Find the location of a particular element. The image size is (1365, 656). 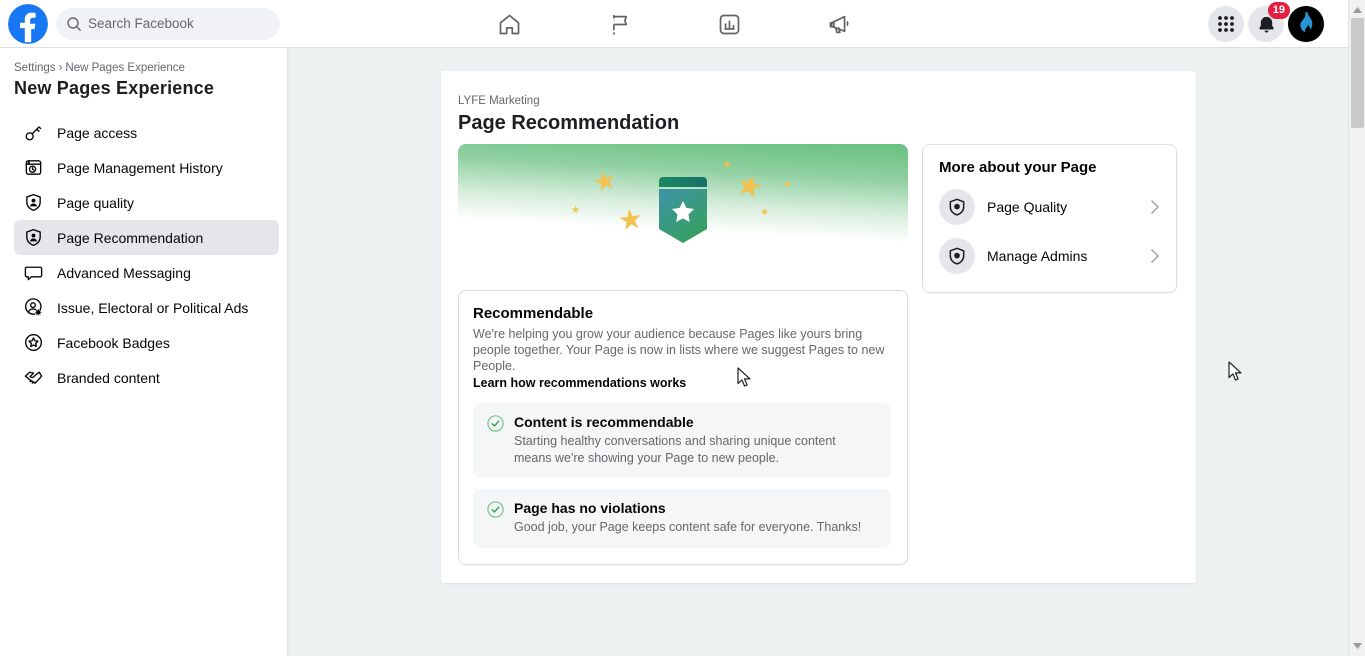

breadcrumb: Settings › New Pages Experience is located at coordinates (146, 68).